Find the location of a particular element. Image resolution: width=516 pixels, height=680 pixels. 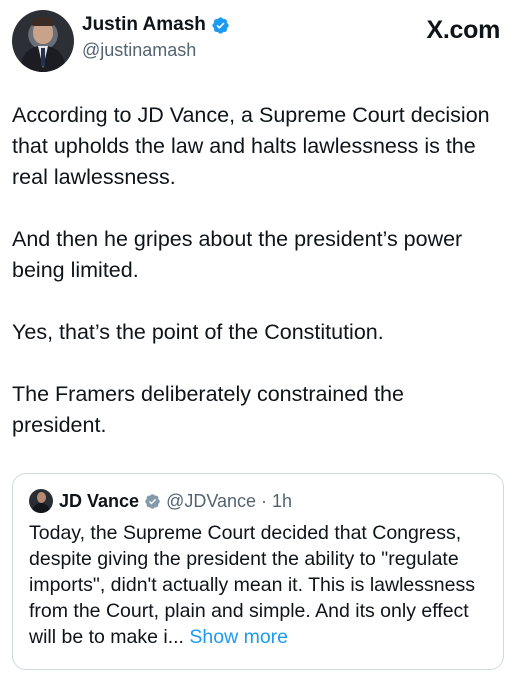

author-name: Justin Amash is located at coordinates (144, 25).